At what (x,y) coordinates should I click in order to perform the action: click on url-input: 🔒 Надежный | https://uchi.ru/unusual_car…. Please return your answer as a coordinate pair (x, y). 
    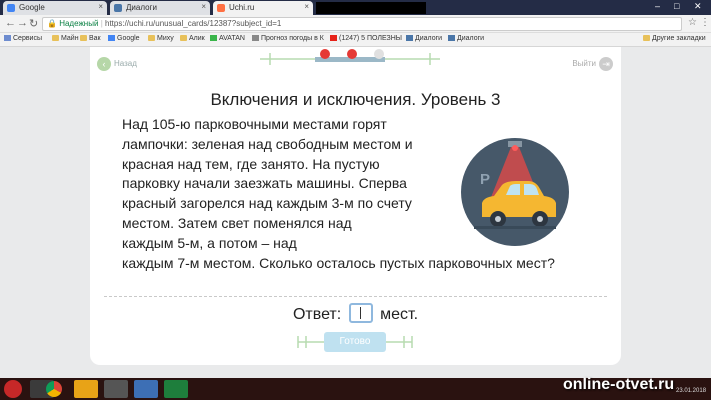
    Looking at the image, I should click on (362, 24).